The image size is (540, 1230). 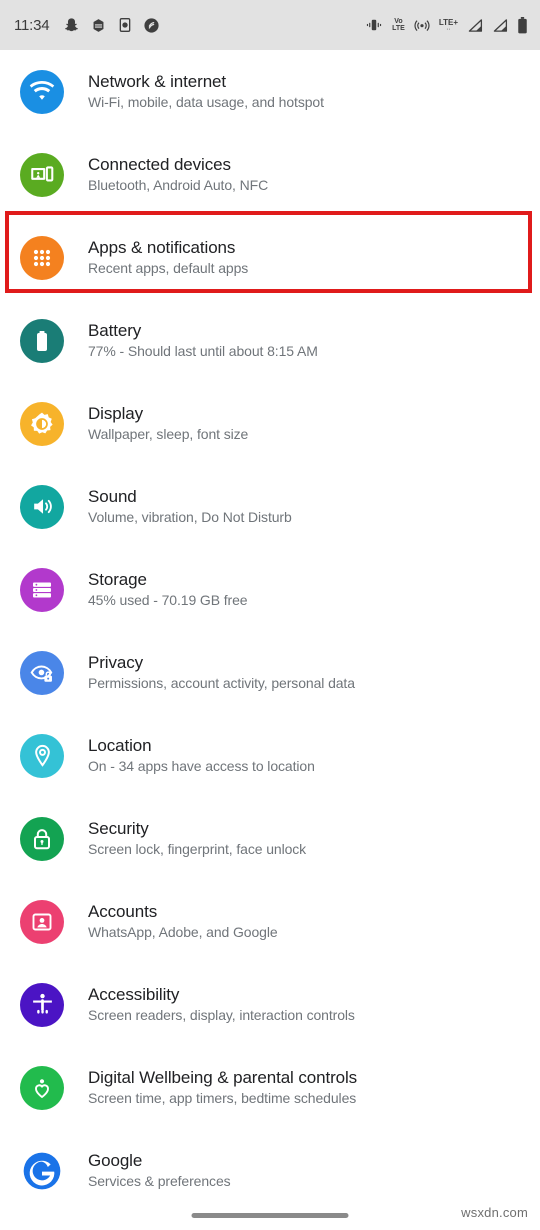 What do you see at coordinates (190, 506) in the screenshot?
I see `settings-row-text: Sound Volume, vibration, Do Not Disturb` at bounding box center [190, 506].